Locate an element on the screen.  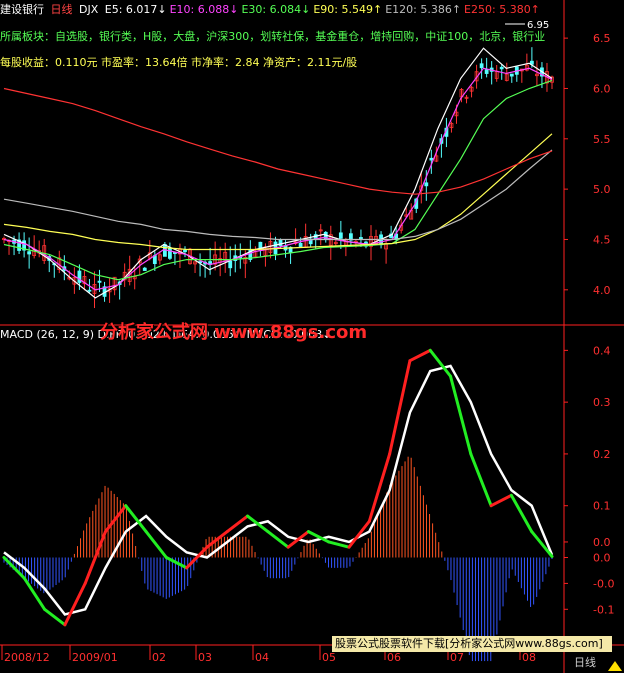
macd-tick-label: 0.1 is located at coordinates (602, 506).